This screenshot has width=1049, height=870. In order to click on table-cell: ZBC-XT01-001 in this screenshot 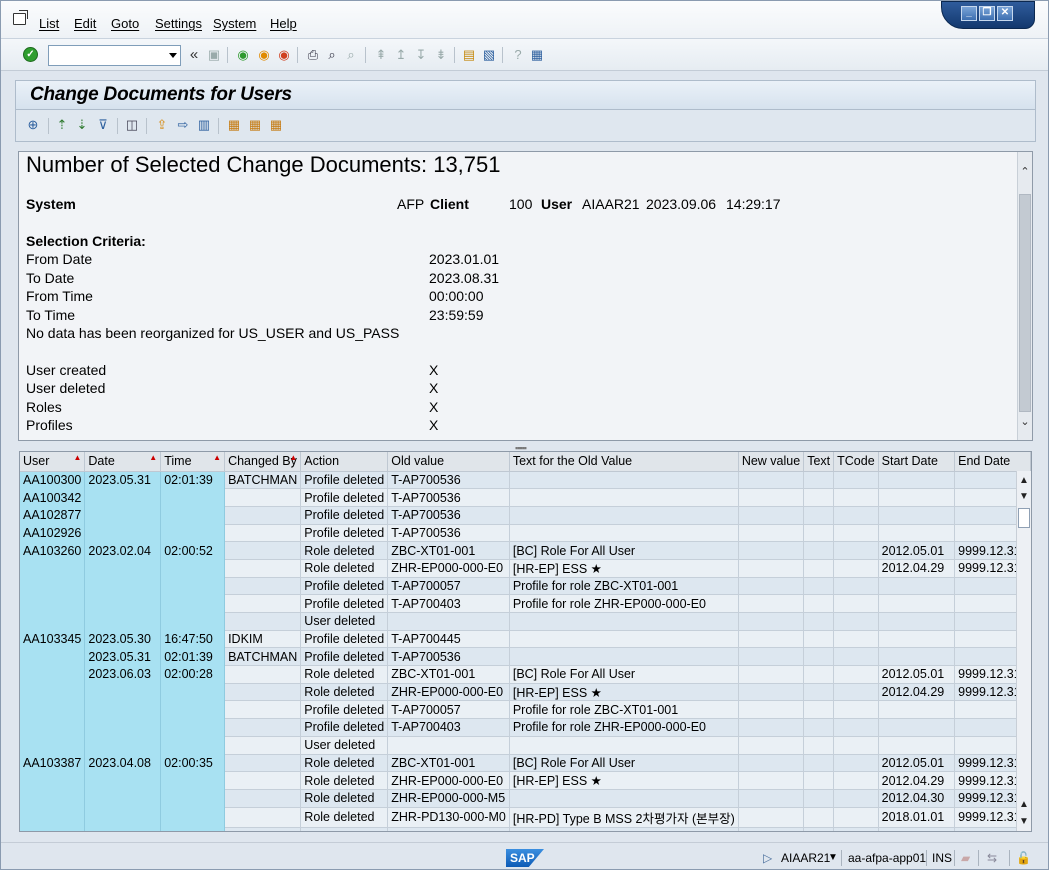, I will do `click(448, 550)`.